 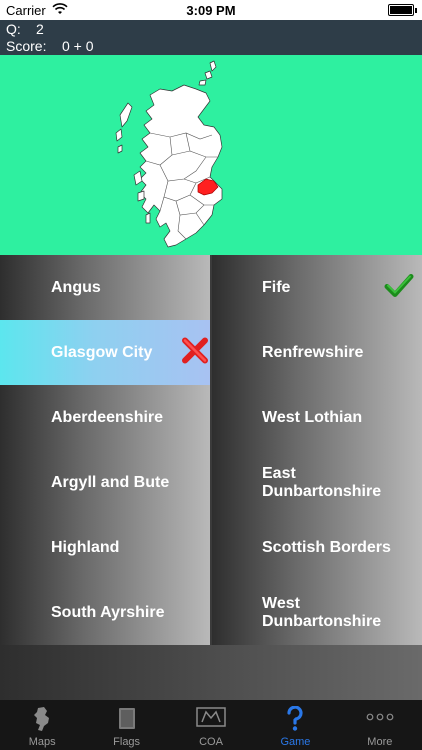 I want to click on answer-label: Aberdeenshire, so click(x=107, y=417).